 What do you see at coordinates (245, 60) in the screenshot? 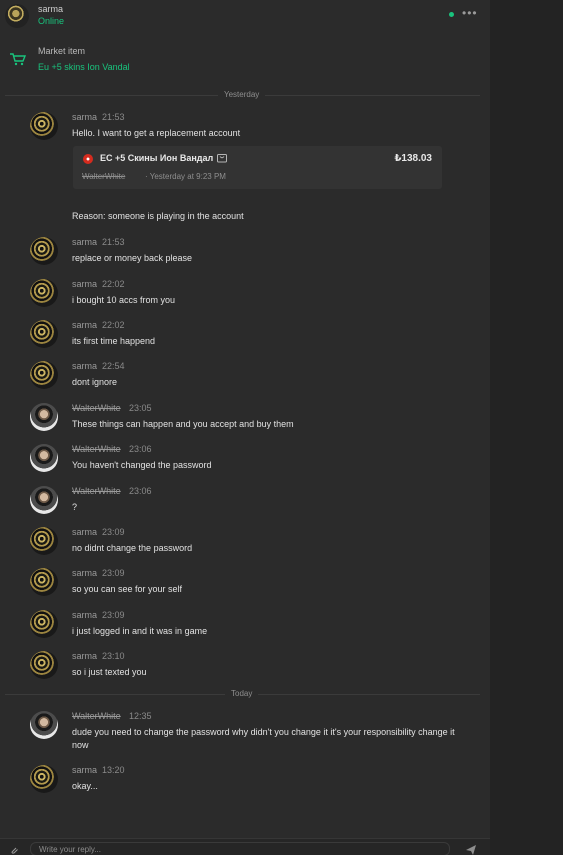
I see `market-item-banner: Market item Eu +5 skins Ion Vandal` at bounding box center [245, 60].